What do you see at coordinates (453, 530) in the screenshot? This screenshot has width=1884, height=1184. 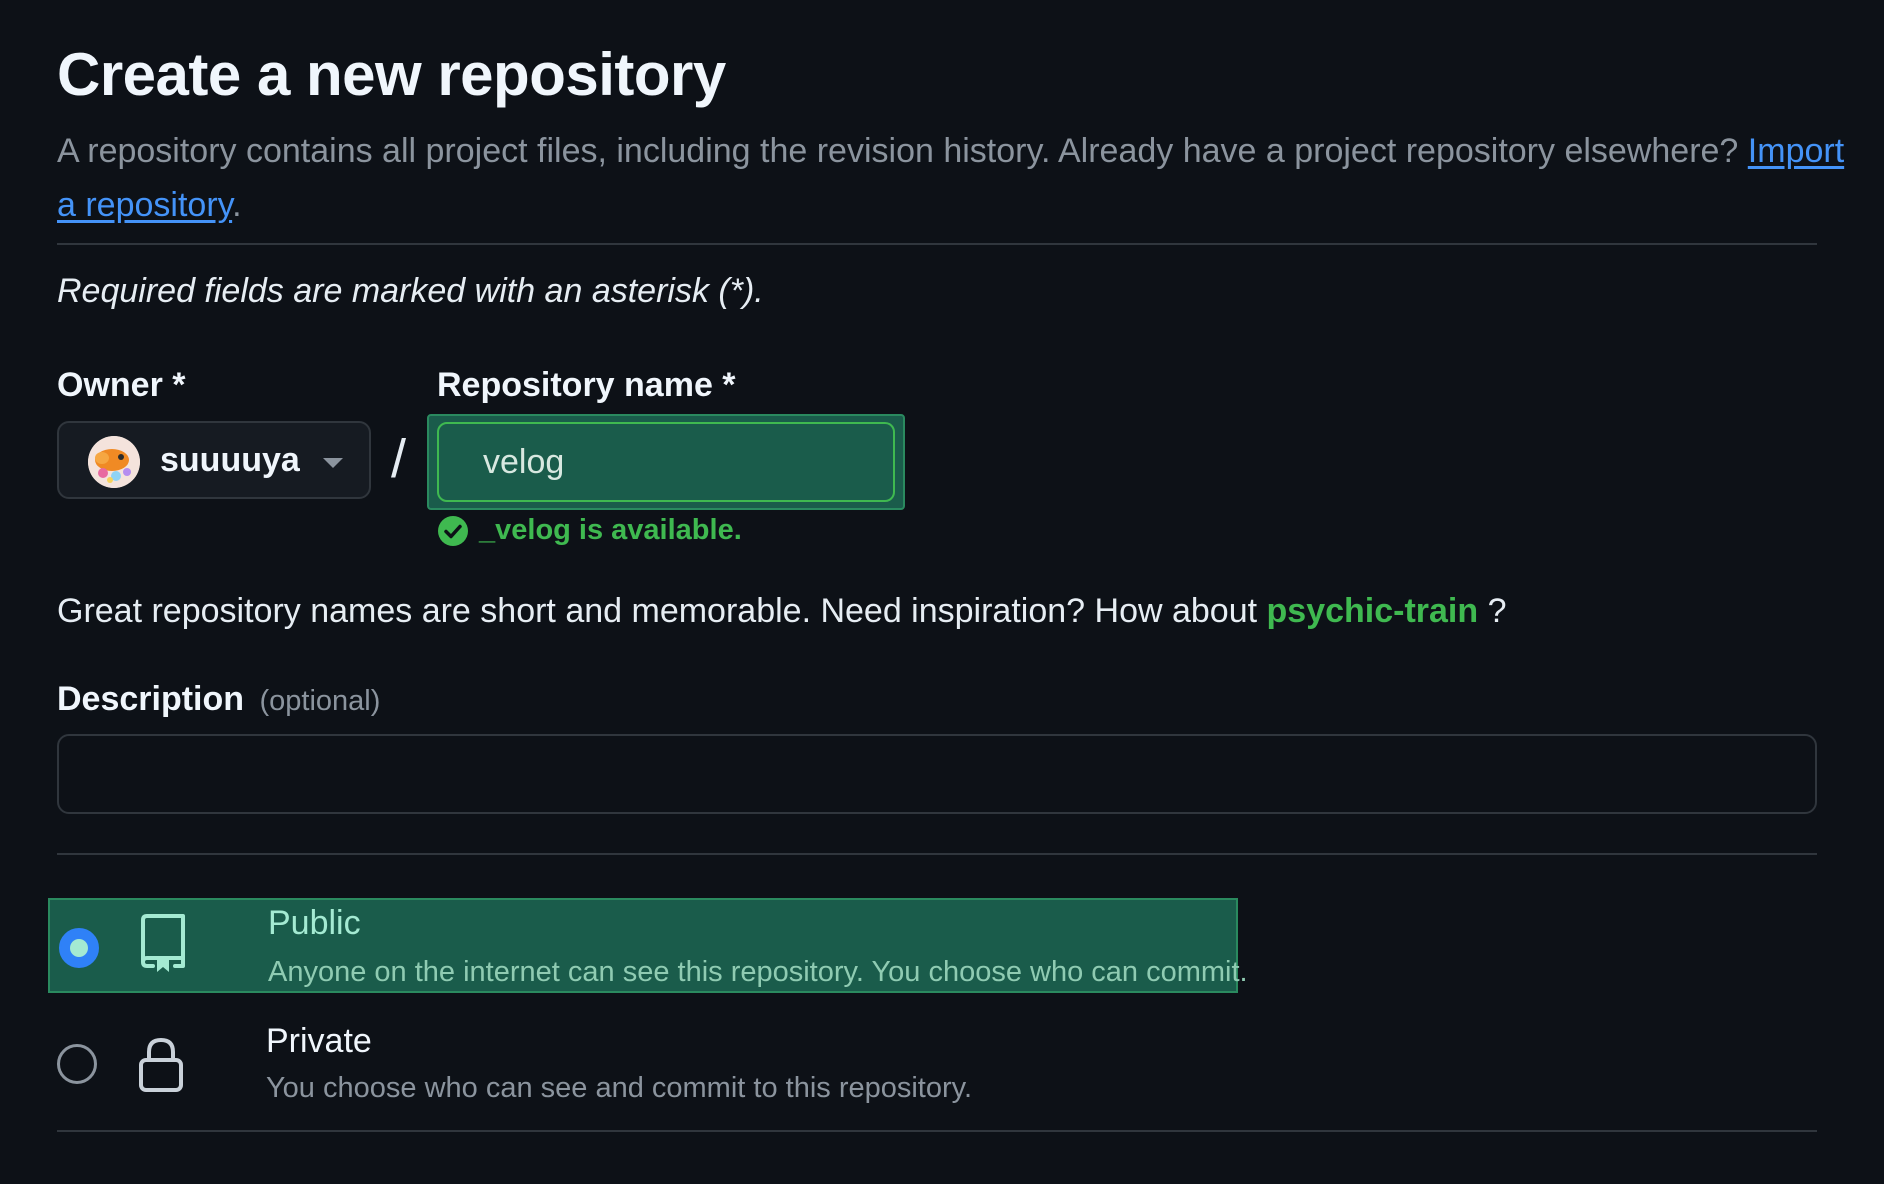 I see `check-circle-icon` at bounding box center [453, 530].